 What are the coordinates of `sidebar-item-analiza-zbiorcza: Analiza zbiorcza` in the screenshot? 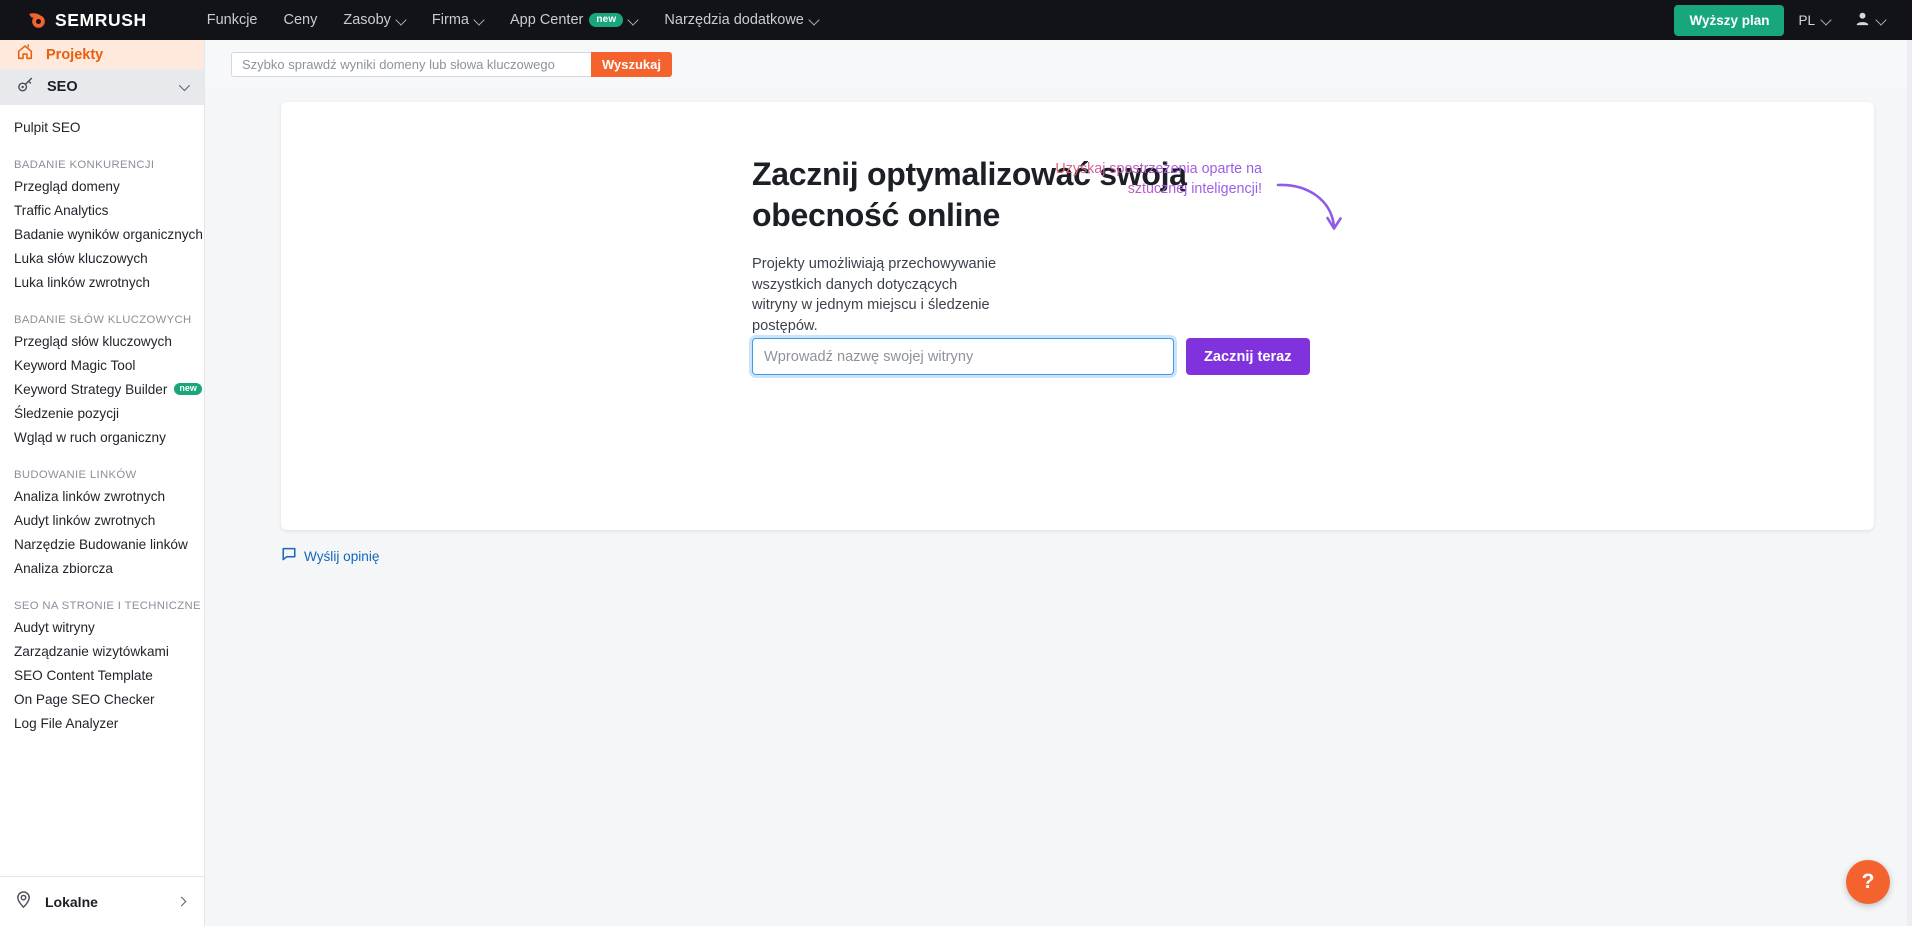 It's located at (102, 568).